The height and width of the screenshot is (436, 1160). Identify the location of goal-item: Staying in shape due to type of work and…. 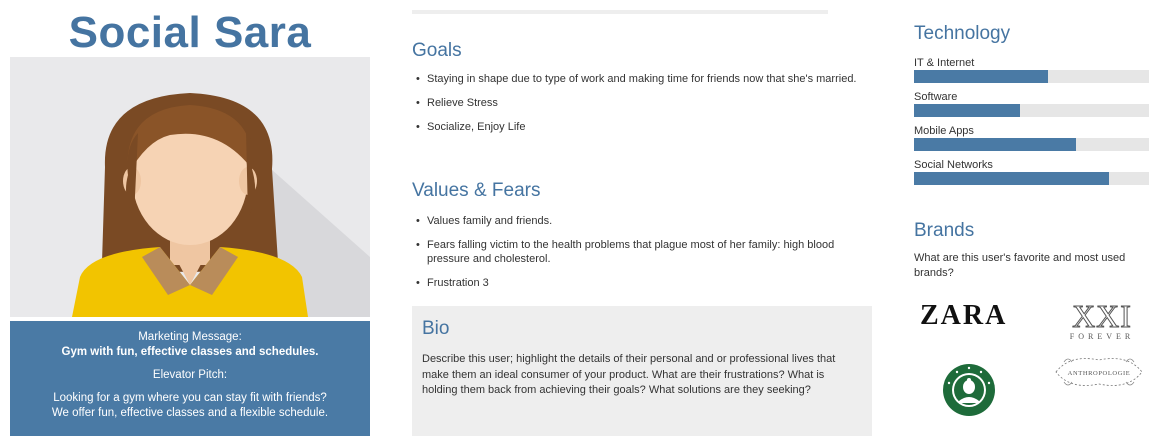
(639, 79).